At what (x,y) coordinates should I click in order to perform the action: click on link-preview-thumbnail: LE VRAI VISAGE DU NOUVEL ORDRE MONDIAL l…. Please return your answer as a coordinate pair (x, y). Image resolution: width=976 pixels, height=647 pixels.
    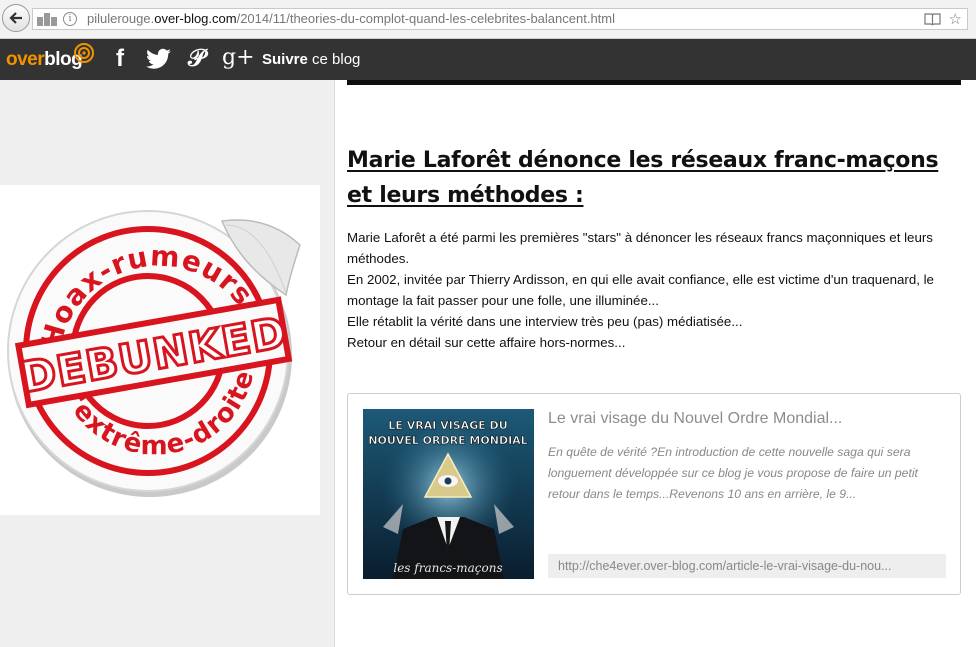
    Looking at the image, I should click on (448, 494).